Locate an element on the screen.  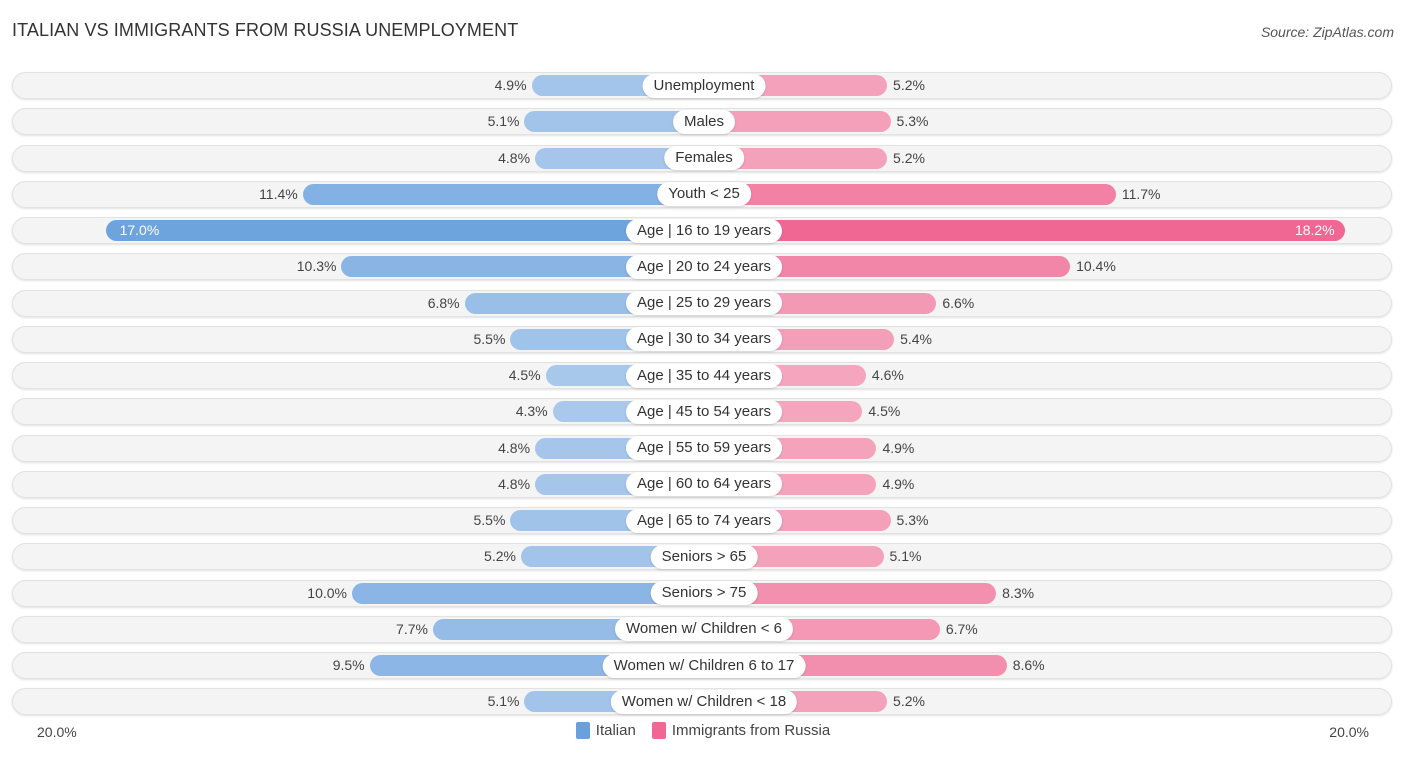
category-label: Seniors > 65 is located at coordinates (704, 556).